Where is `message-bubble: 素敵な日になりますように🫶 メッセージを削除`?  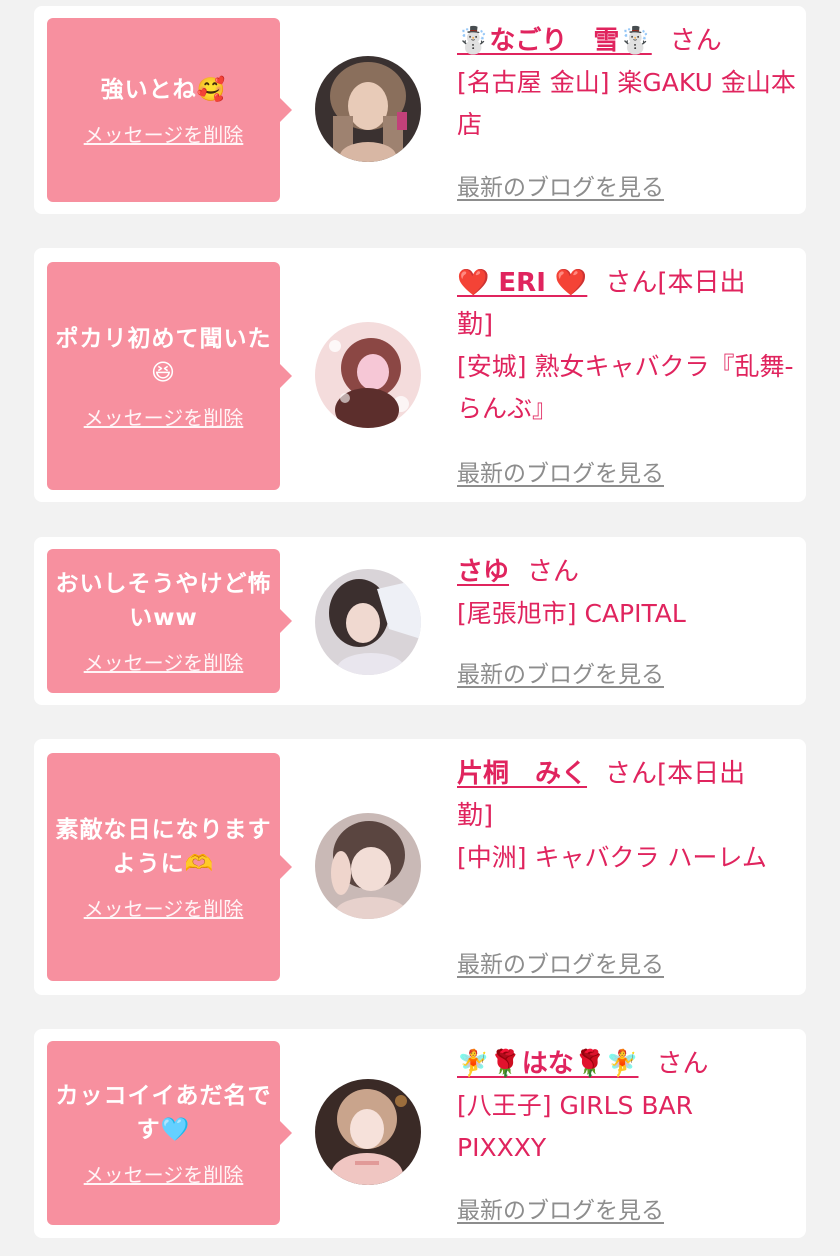 message-bubble: 素敵な日になりますように🫶 メッセージを削除 is located at coordinates (169, 867).